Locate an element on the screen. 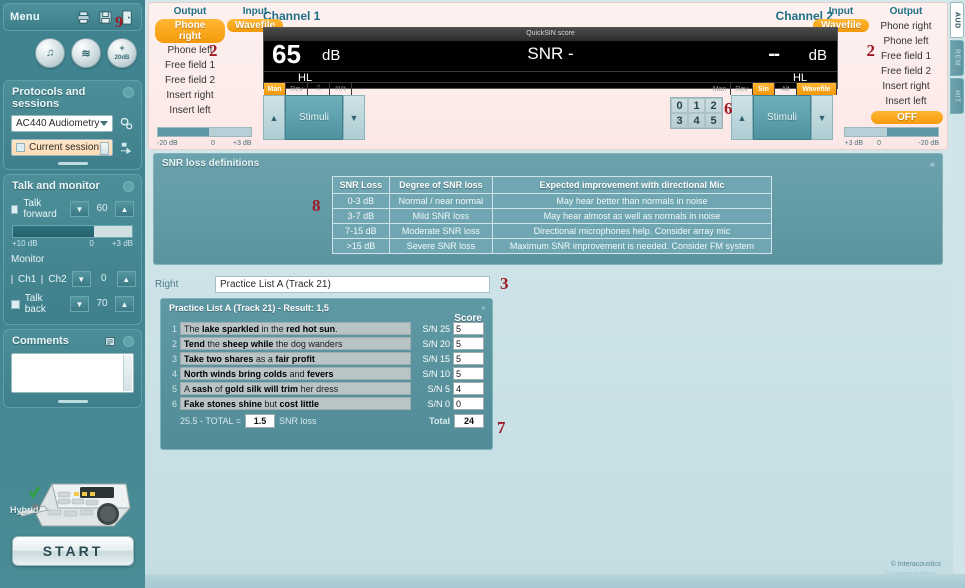  total-label: Total is located at coordinates (439, 421).